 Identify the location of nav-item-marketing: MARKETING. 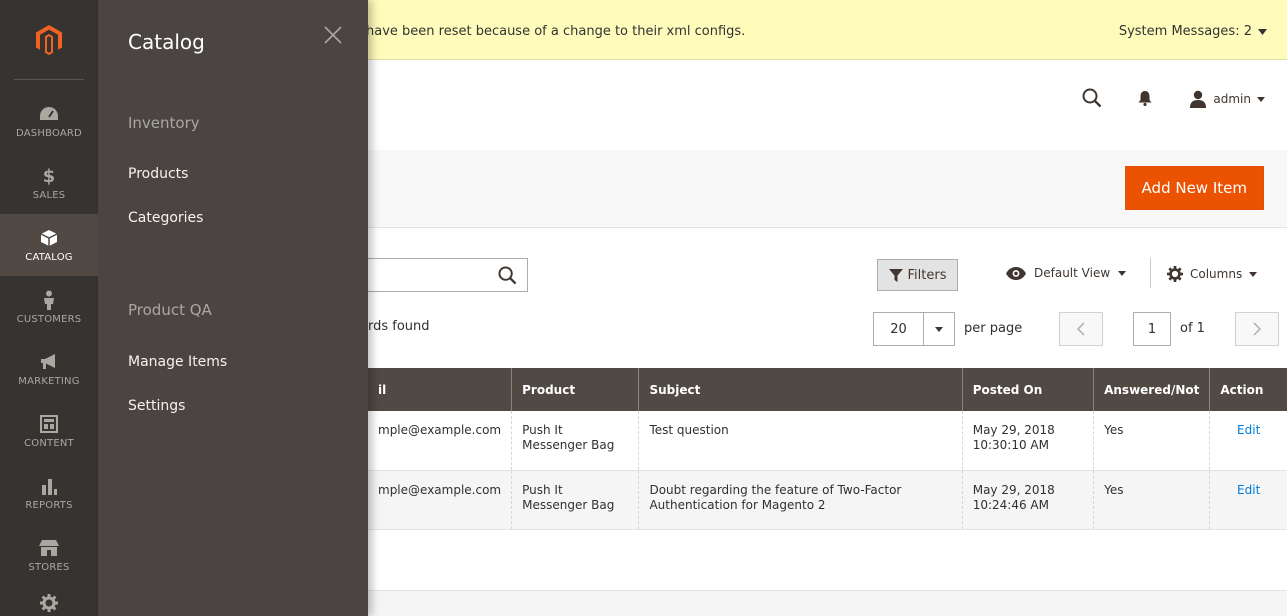
(49, 369).